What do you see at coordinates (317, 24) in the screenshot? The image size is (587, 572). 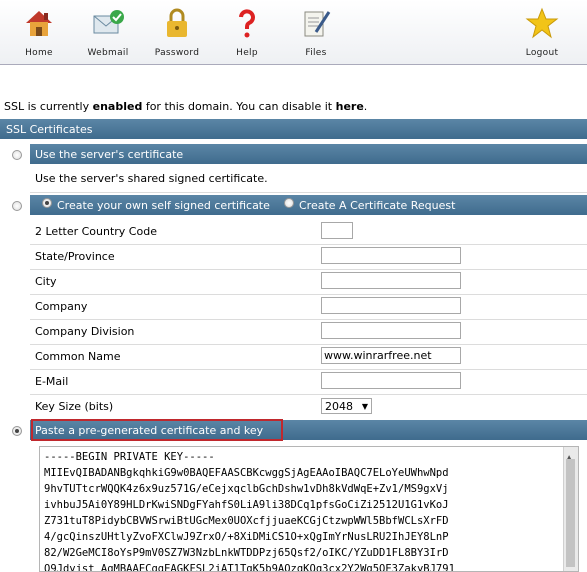 I see `files-icon` at bounding box center [317, 24].